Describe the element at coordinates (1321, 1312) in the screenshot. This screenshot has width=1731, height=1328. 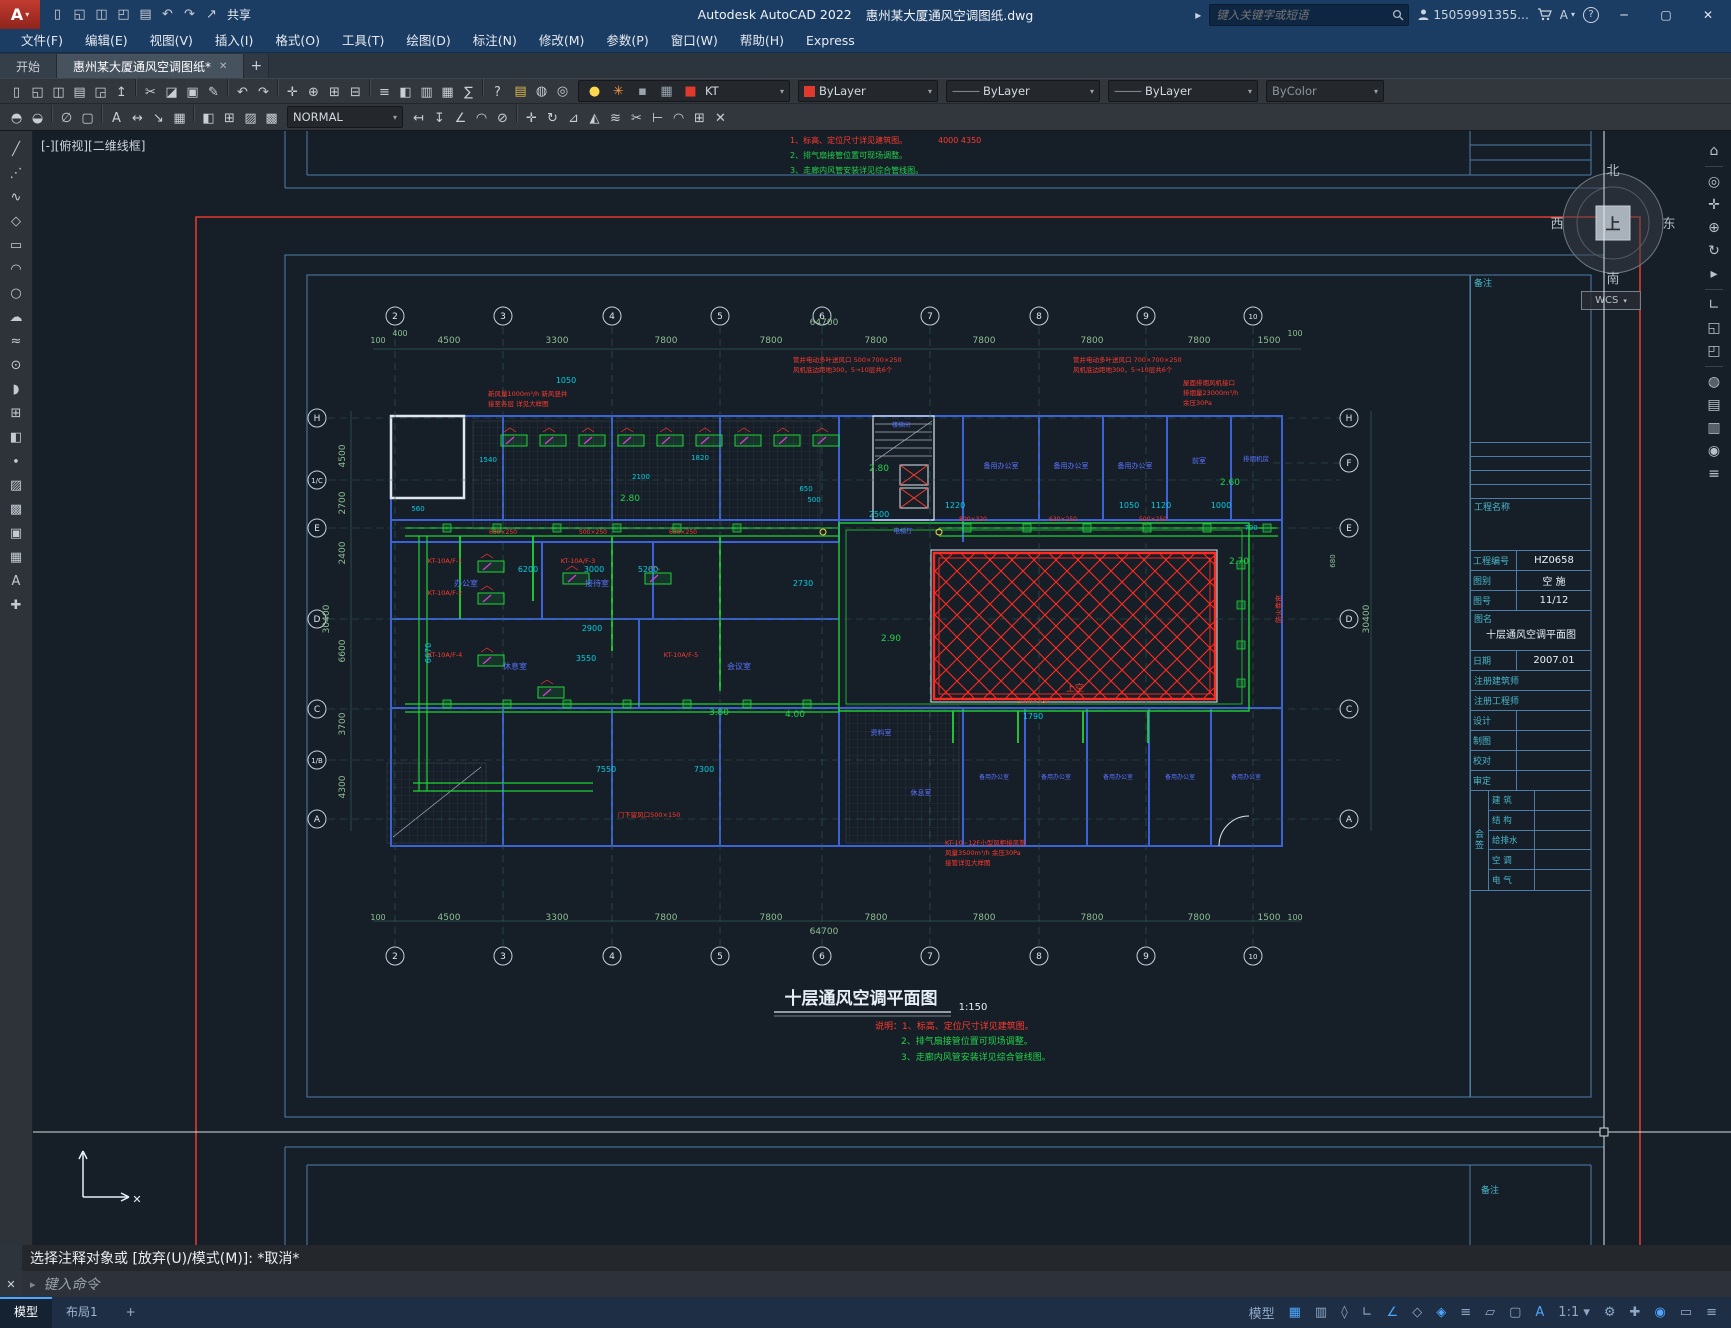
I see `snap-mode-icon: ▥` at that location.